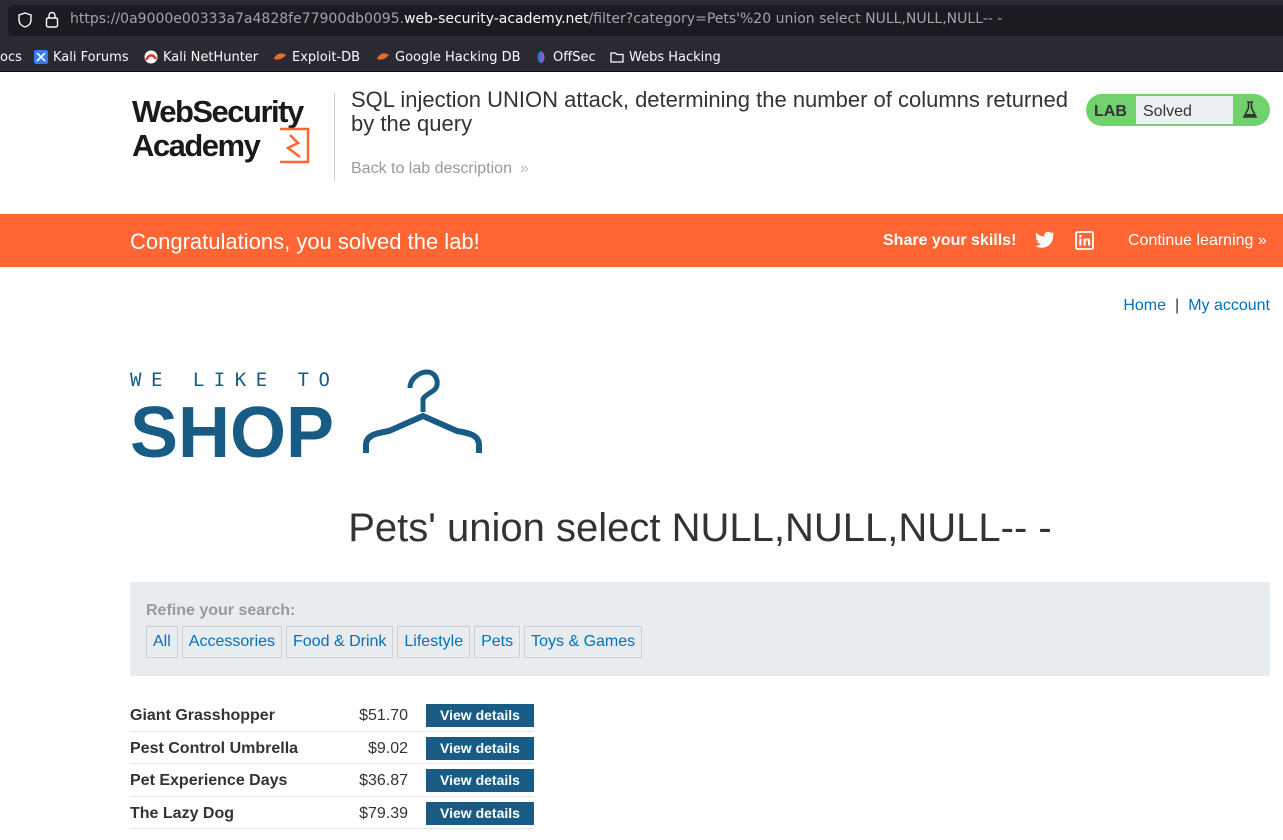  I want to click on linkedin-icon, so click(1084, 240).